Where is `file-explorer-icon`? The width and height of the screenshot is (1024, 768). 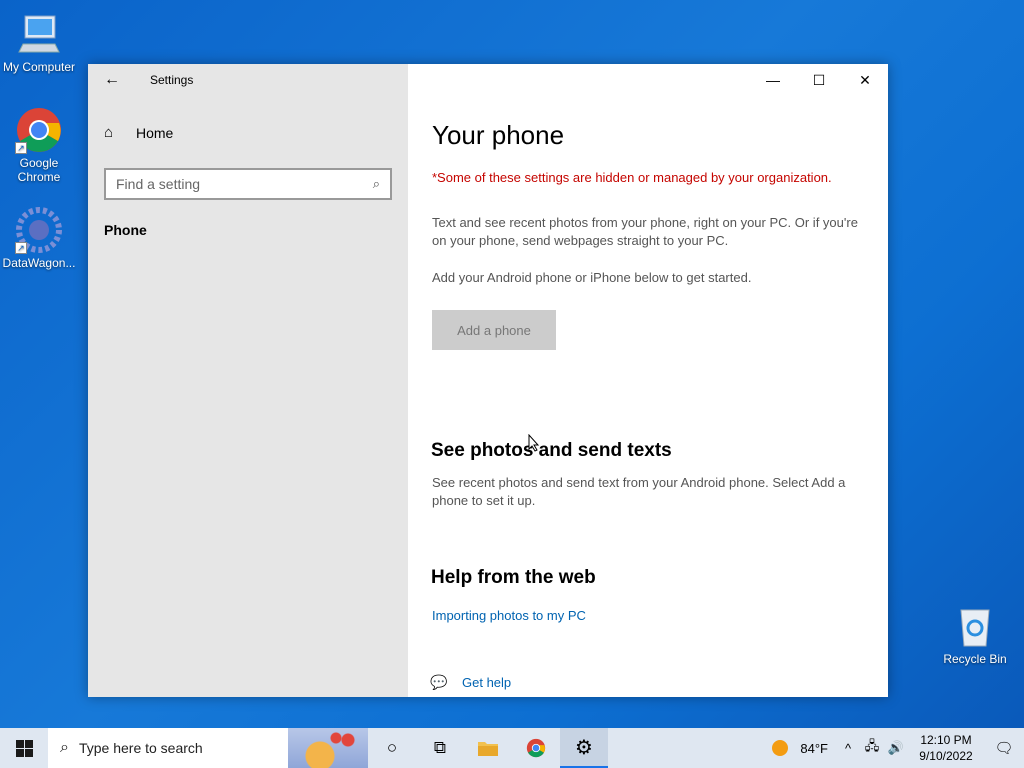 file-explorer-icon is located at coordinates (488, 749).